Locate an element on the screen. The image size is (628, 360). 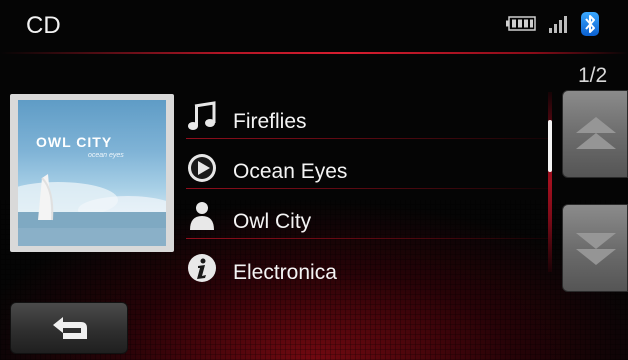
album-art: OWL CITY ocean eyes is located at coordinates (92, 173).